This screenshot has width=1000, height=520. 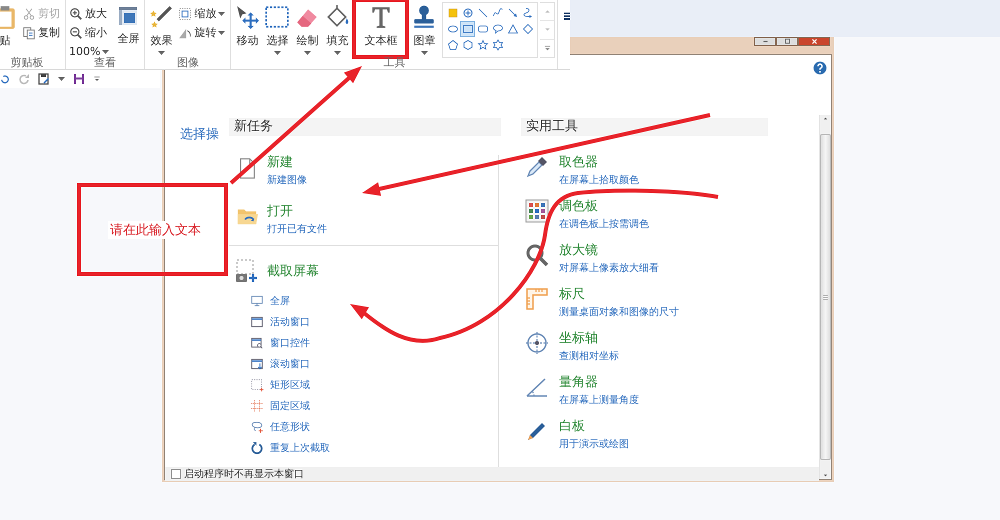 I want to click on tool-button: 复制, so click(x=41, y=32).